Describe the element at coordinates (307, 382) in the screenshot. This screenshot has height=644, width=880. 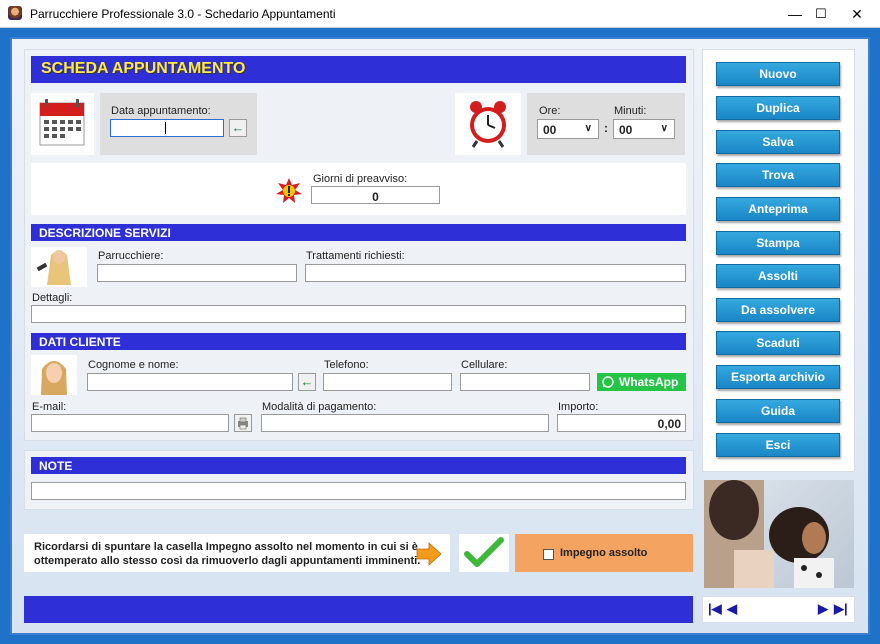
I see `client-name-arrow-button: ←` at that location.